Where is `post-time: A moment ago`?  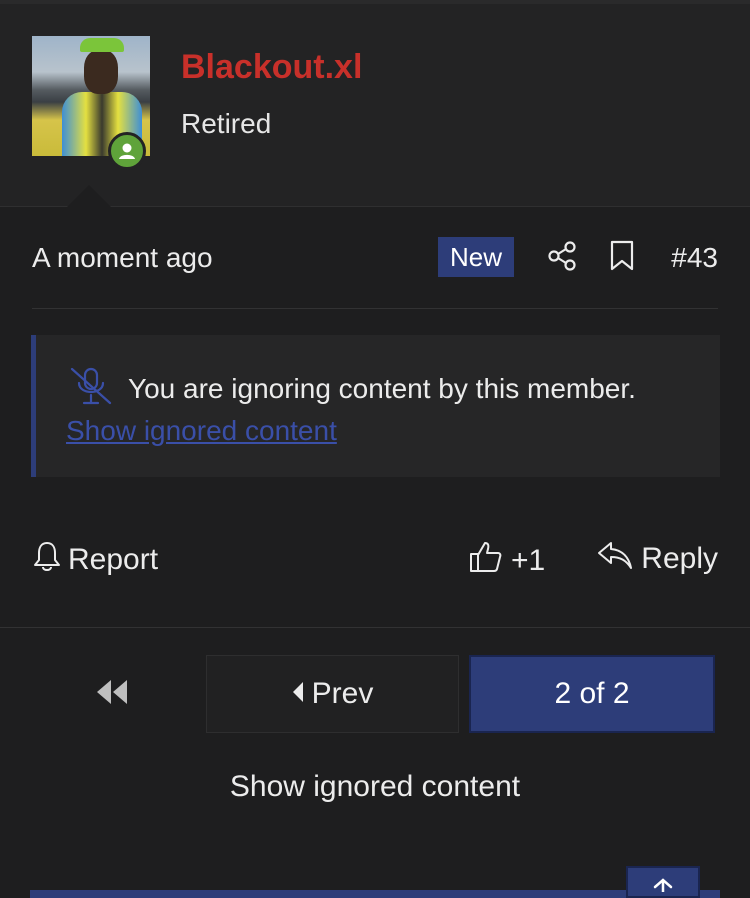
post-time: A moment ago is located at coordinates (122, 258).